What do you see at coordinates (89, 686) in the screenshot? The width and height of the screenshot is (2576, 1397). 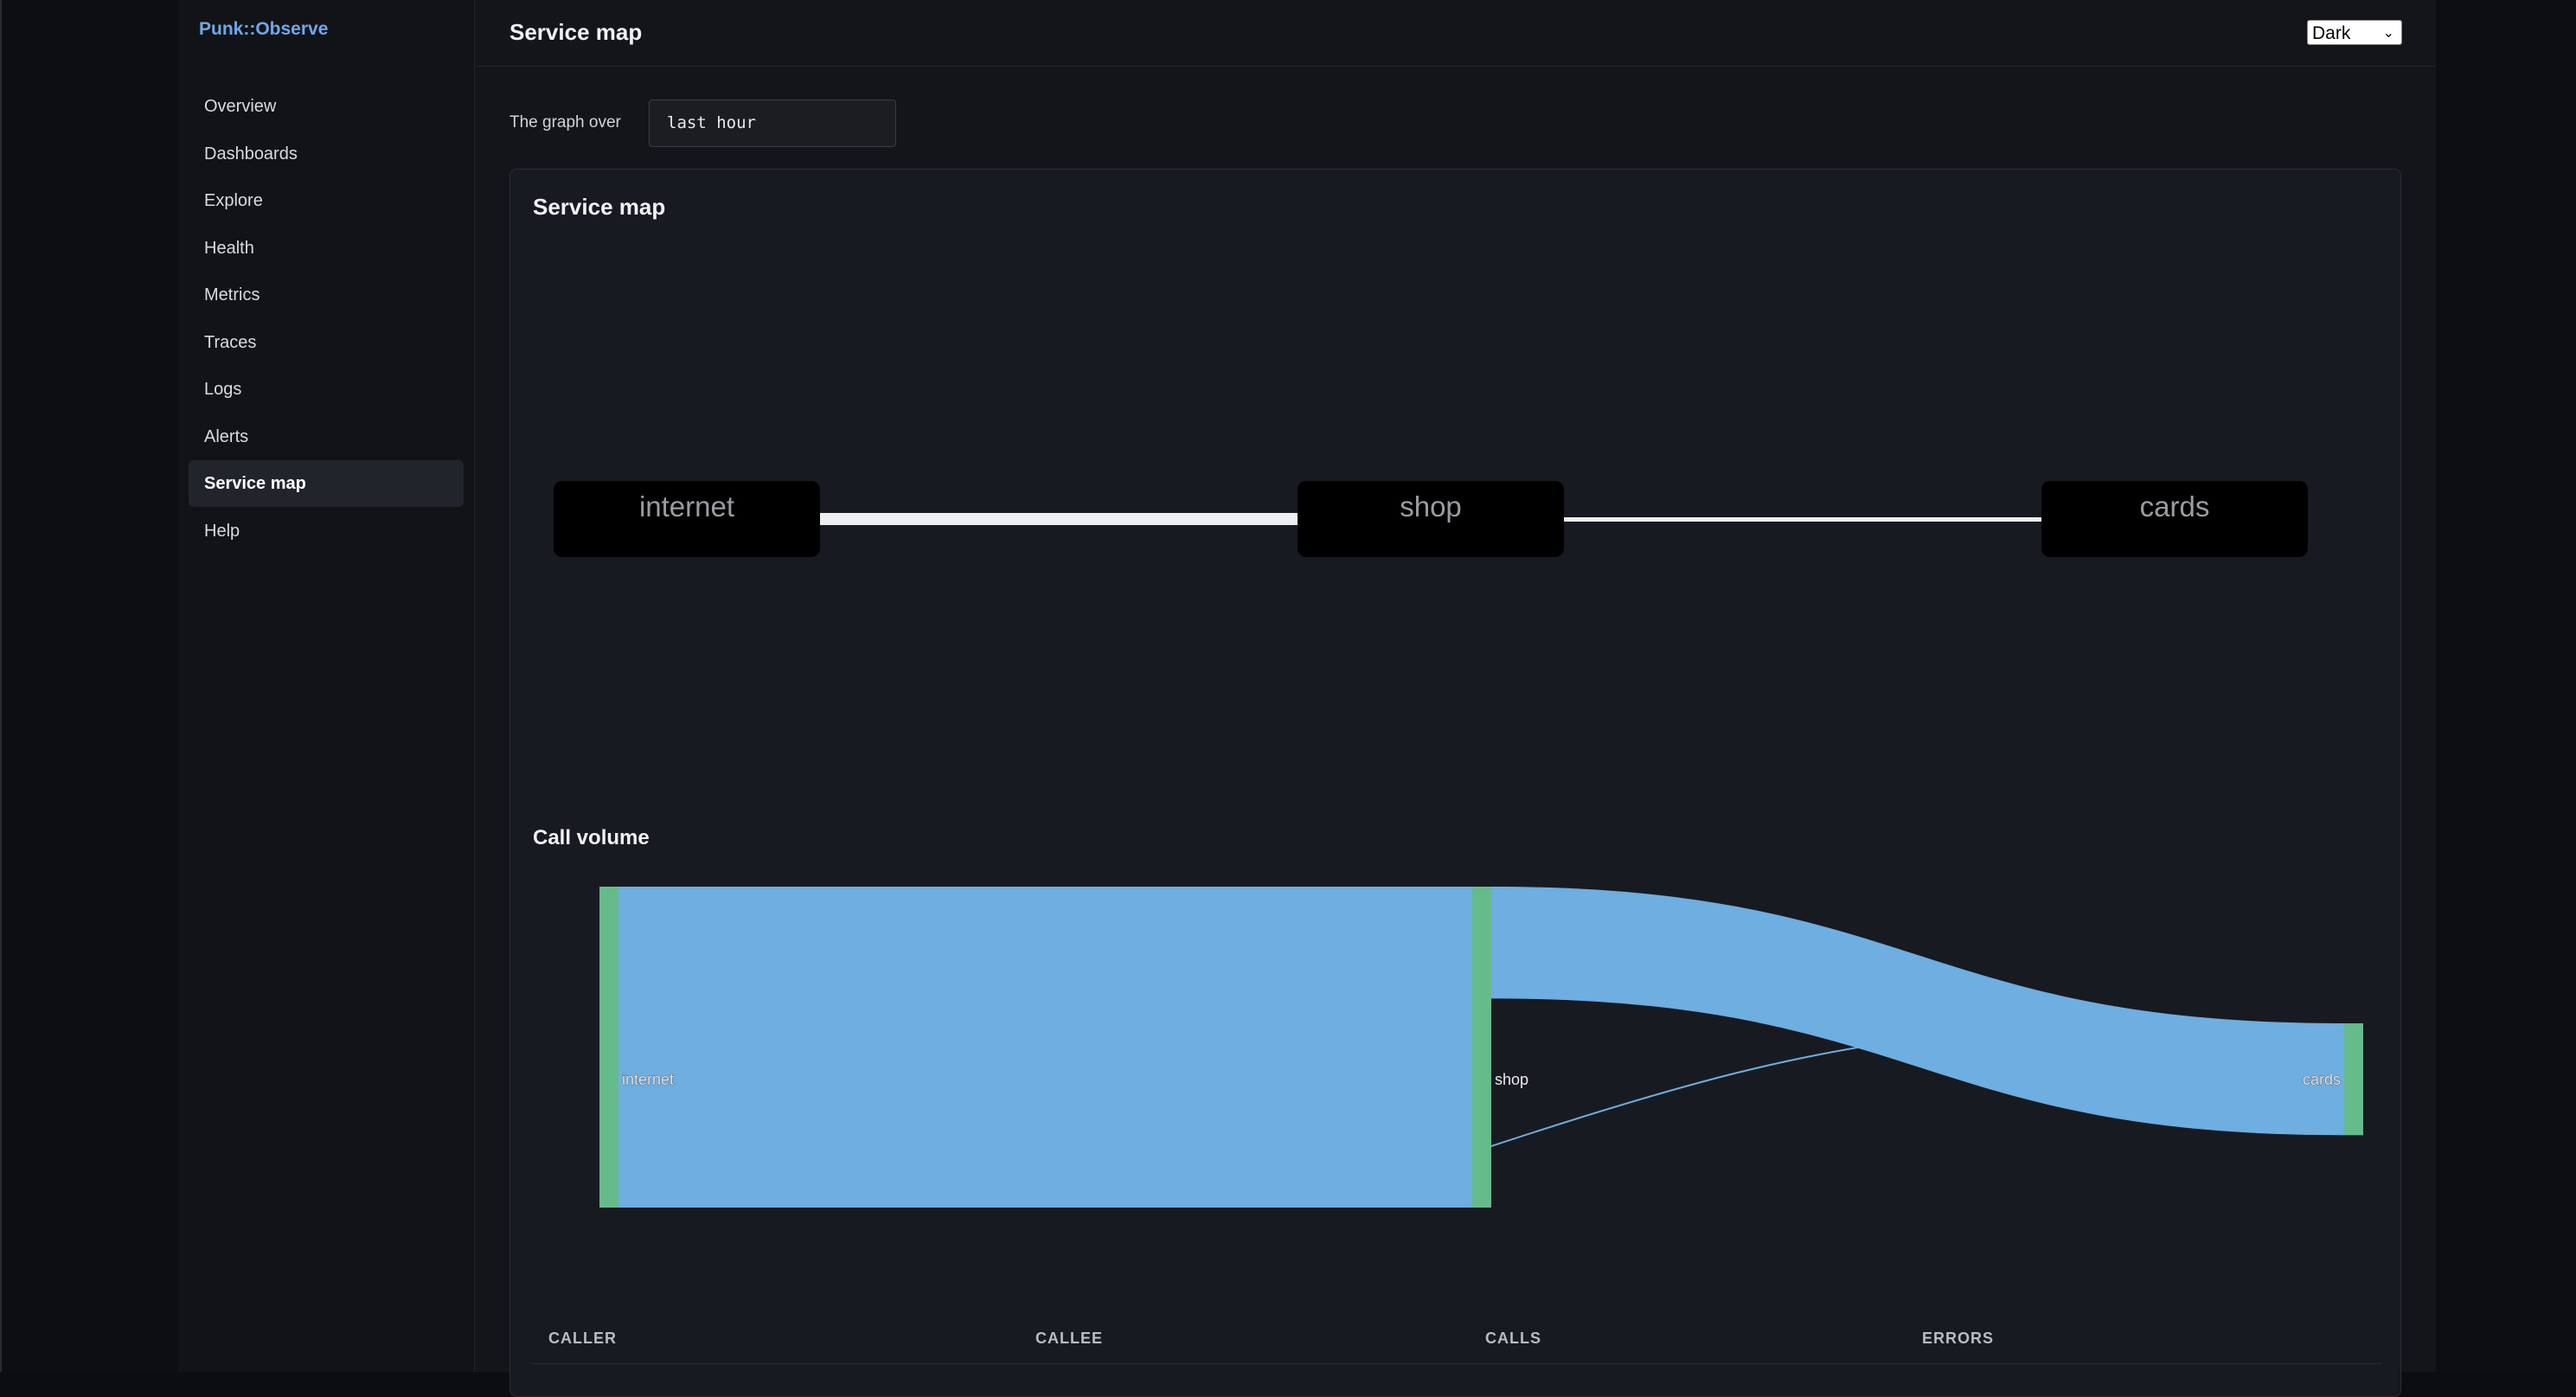 I see `window-left-margin` at bounding box center [89, 686].